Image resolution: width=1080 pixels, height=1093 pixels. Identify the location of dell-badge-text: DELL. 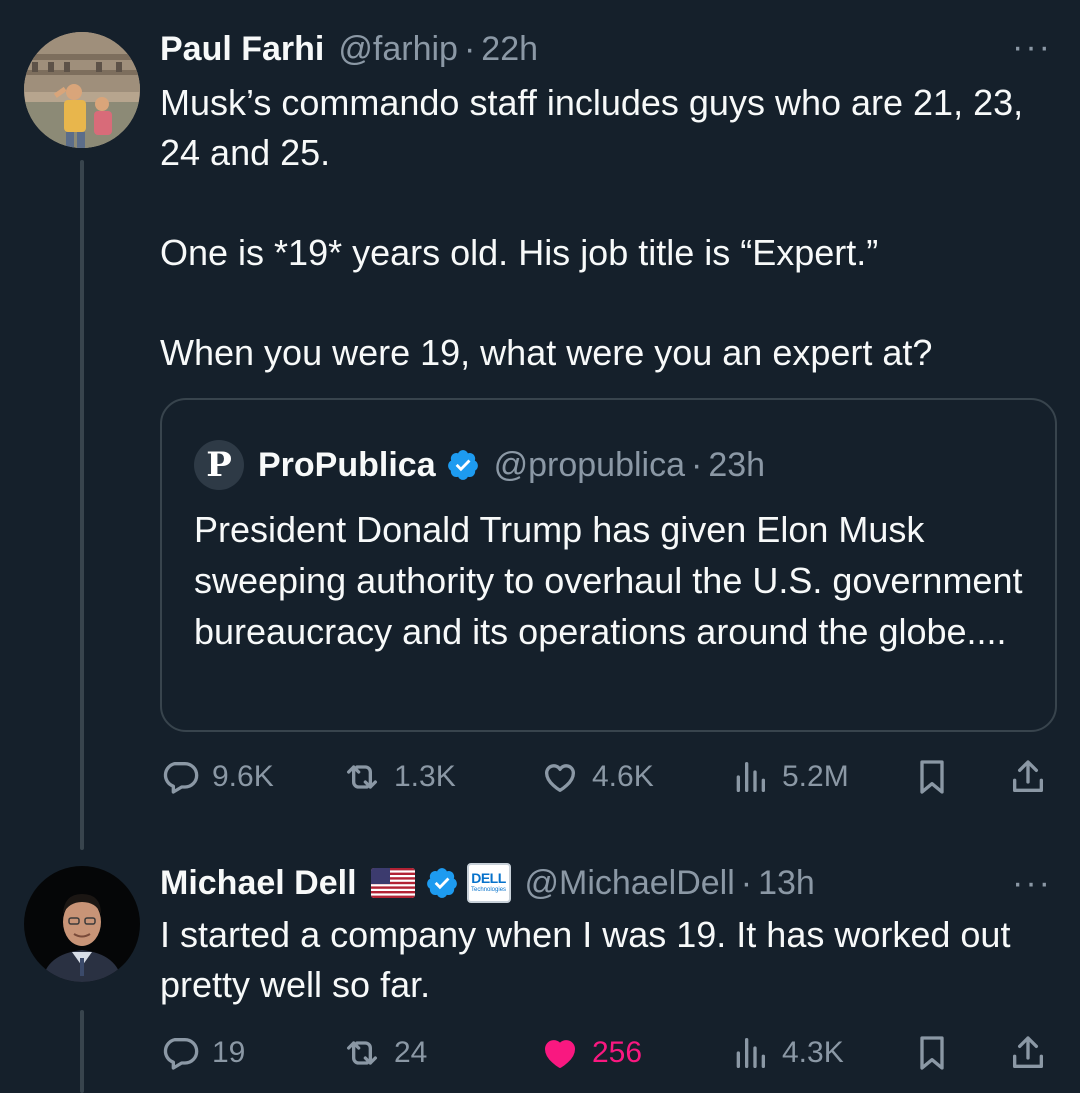
(488, 878).